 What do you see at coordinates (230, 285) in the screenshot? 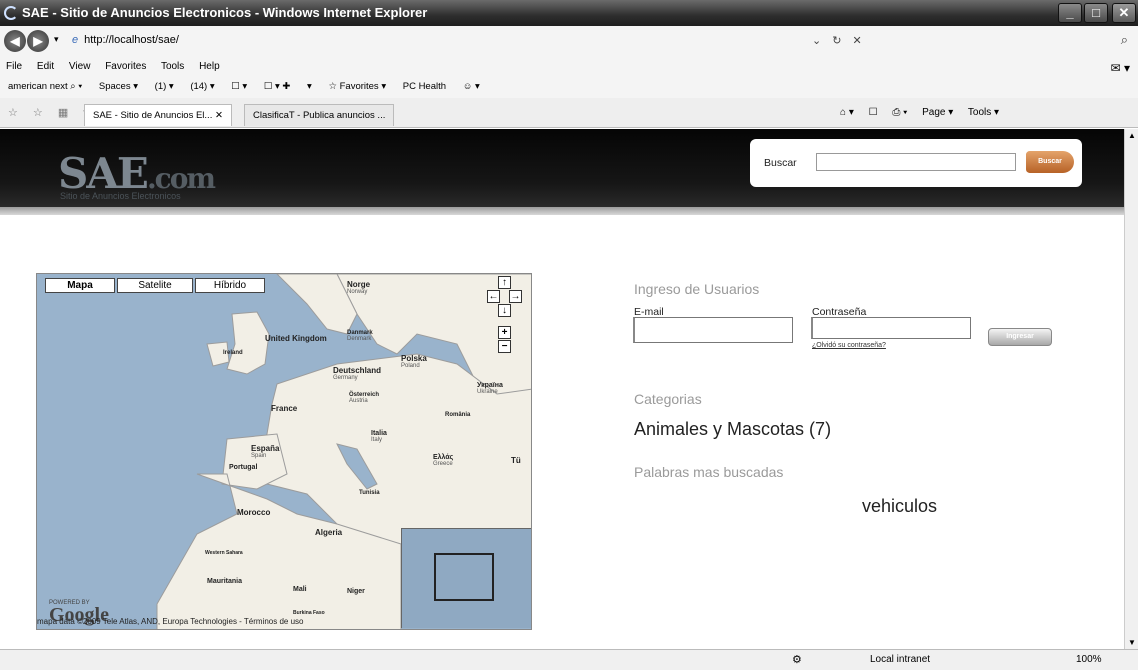
I see `map-type-hibrido: Híbrido` at bounding box center [230, 285].